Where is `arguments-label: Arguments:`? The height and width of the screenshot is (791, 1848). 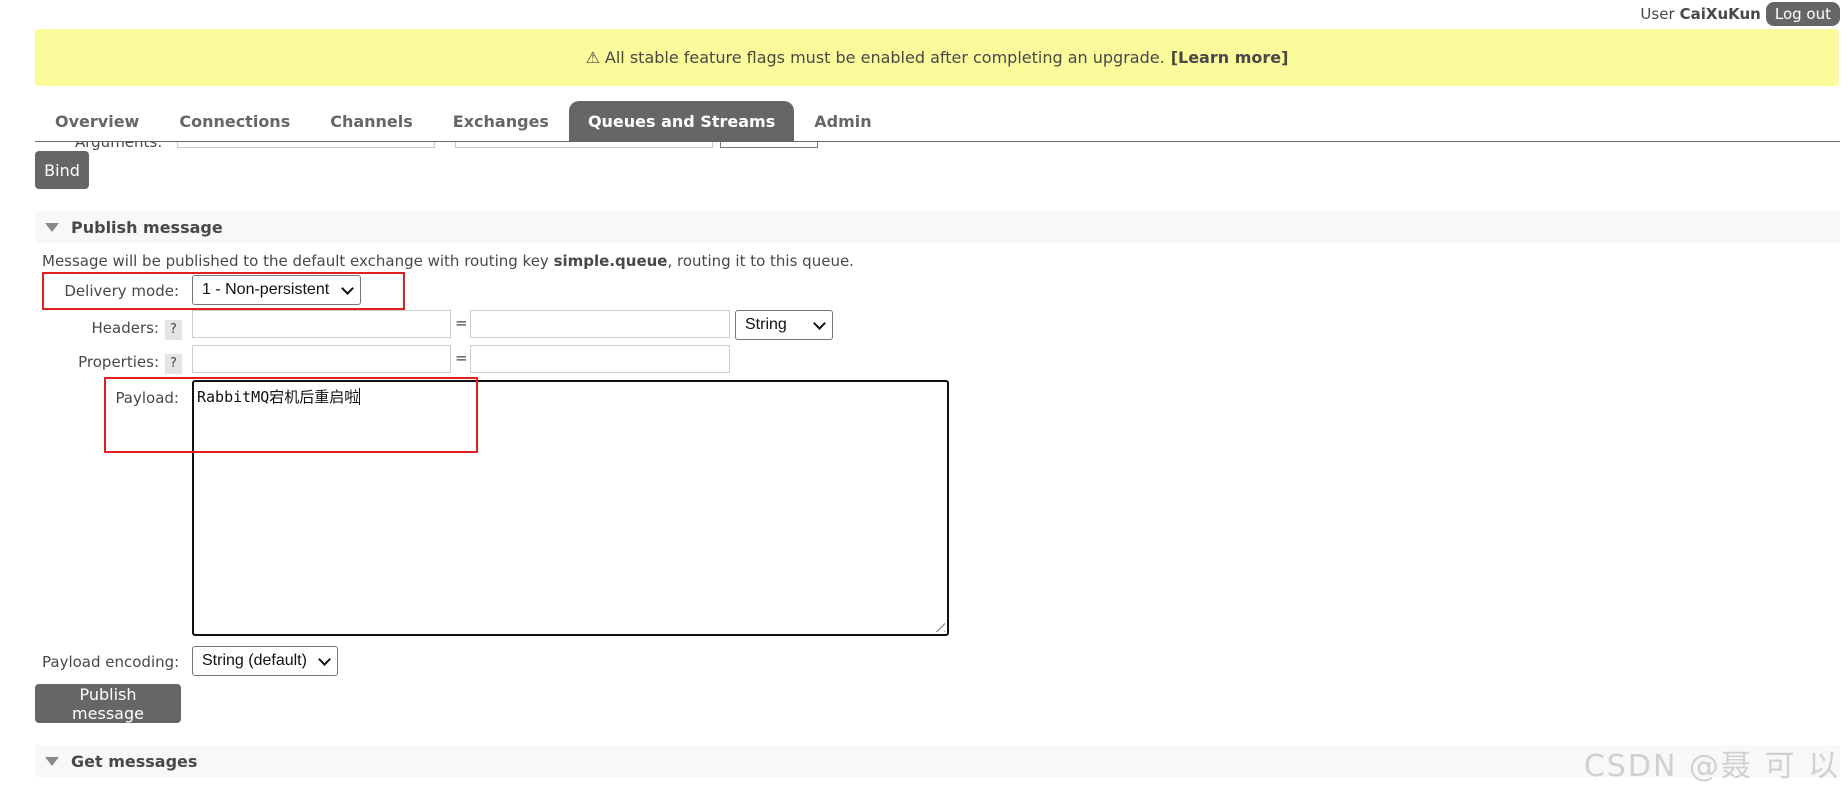
arguments-label: Arguments: is located at coordinates (118, 146).